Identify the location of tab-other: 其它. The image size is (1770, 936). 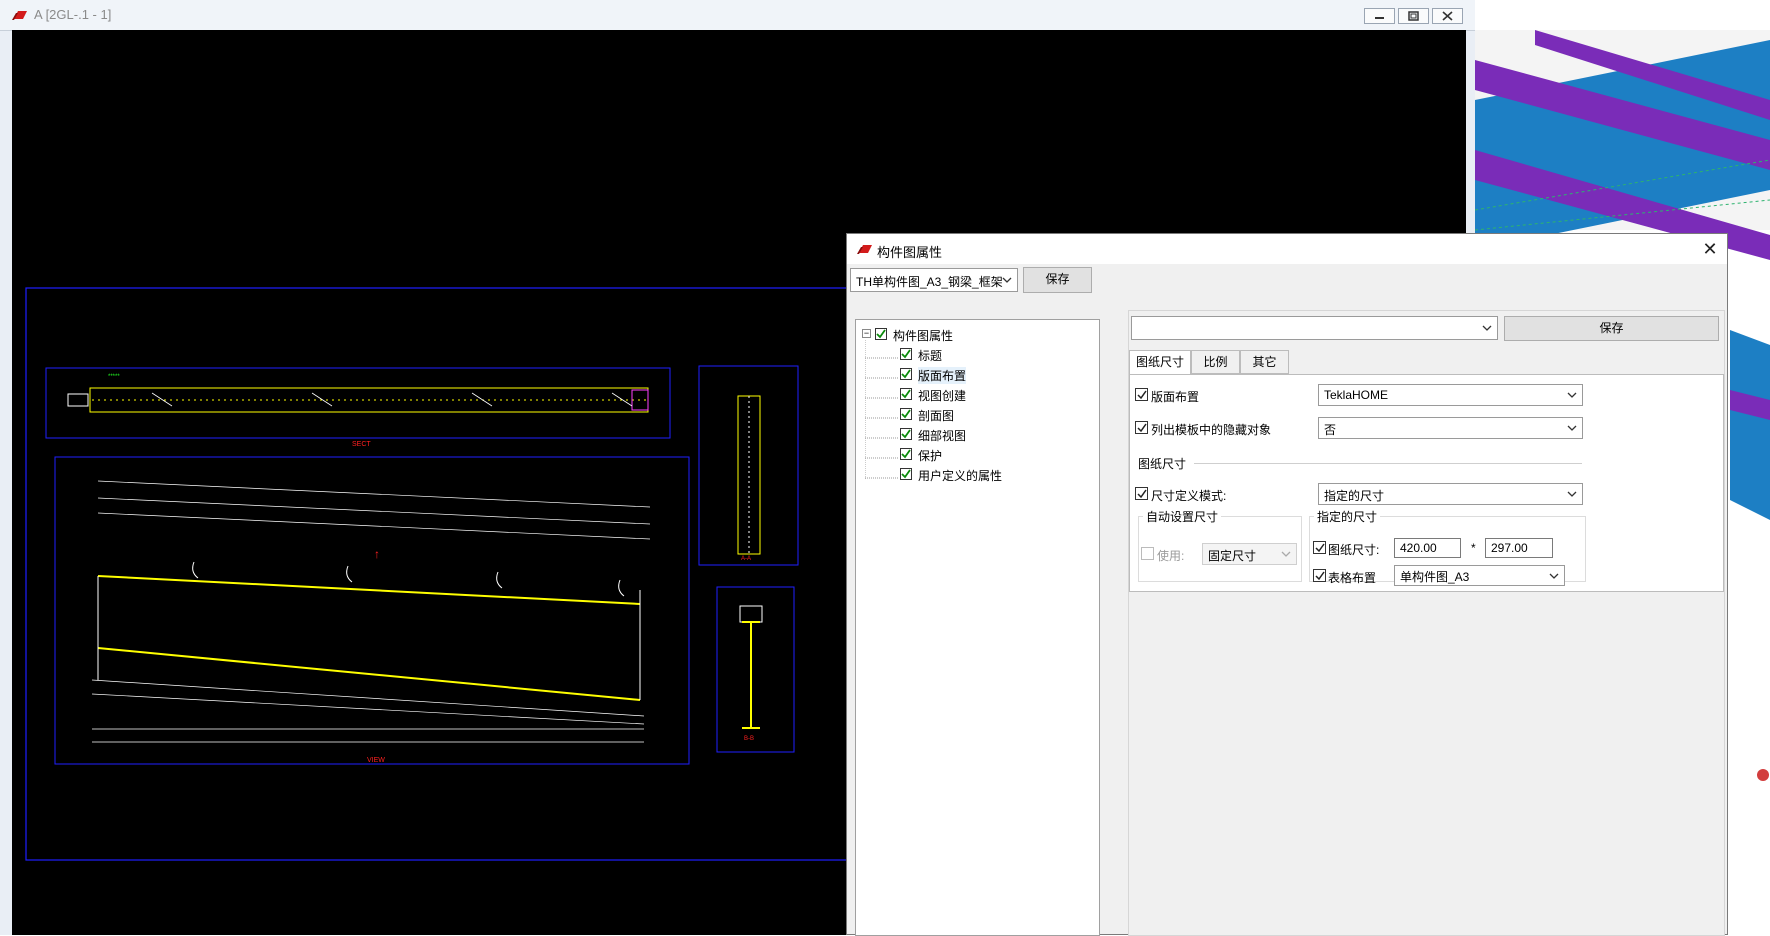
(1264, 362).